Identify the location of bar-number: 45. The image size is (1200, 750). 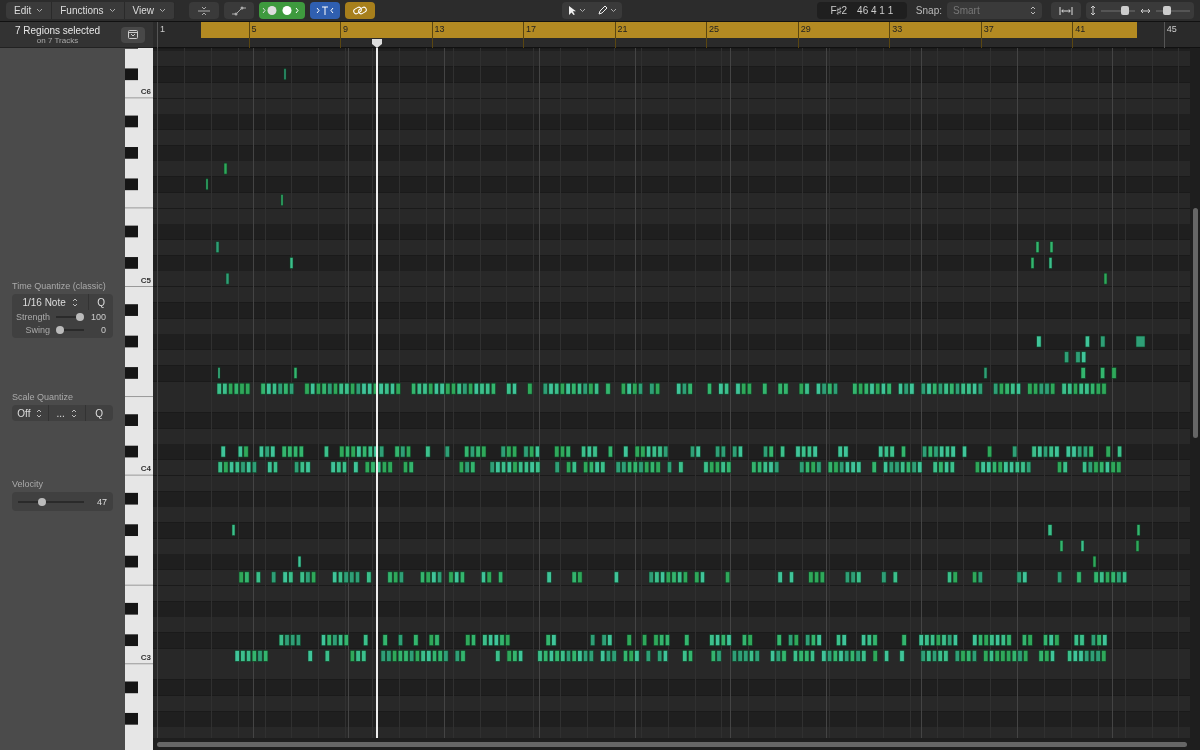
(1171, 29).